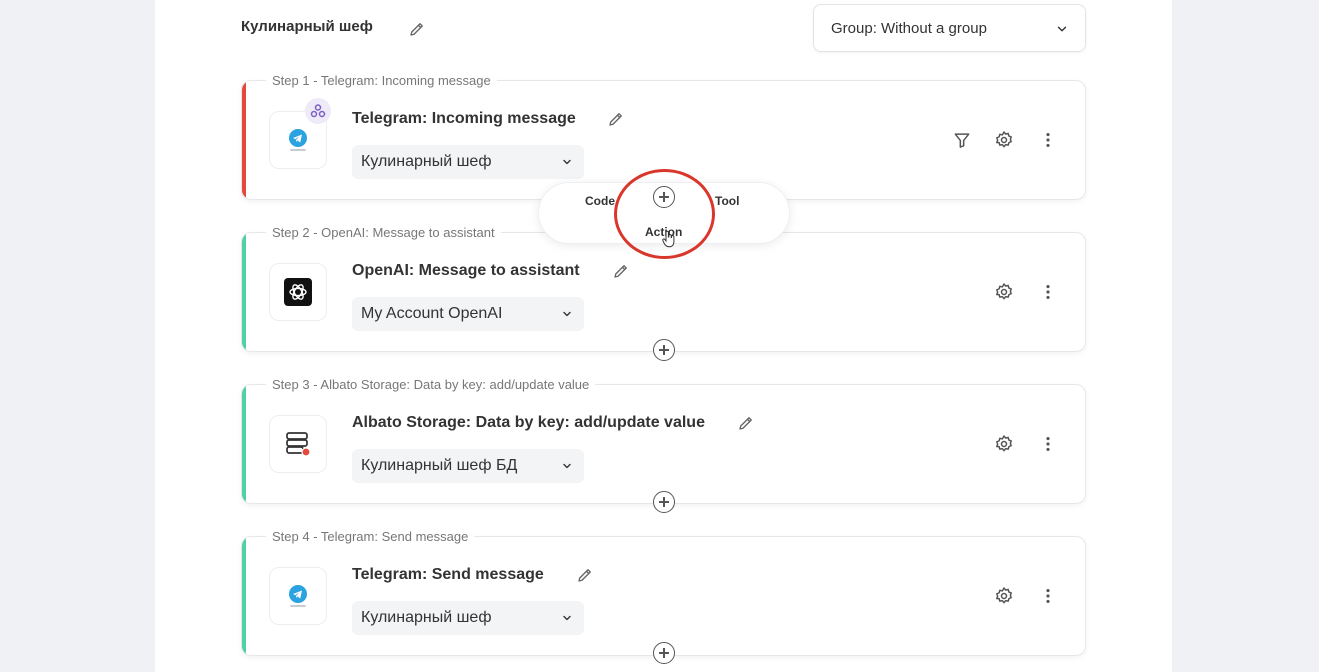 Image resolution: width=1319 pixels, height=672 pixels. I want to click on account-select-value: Кулинарный шеф БД, so click(439, 465).